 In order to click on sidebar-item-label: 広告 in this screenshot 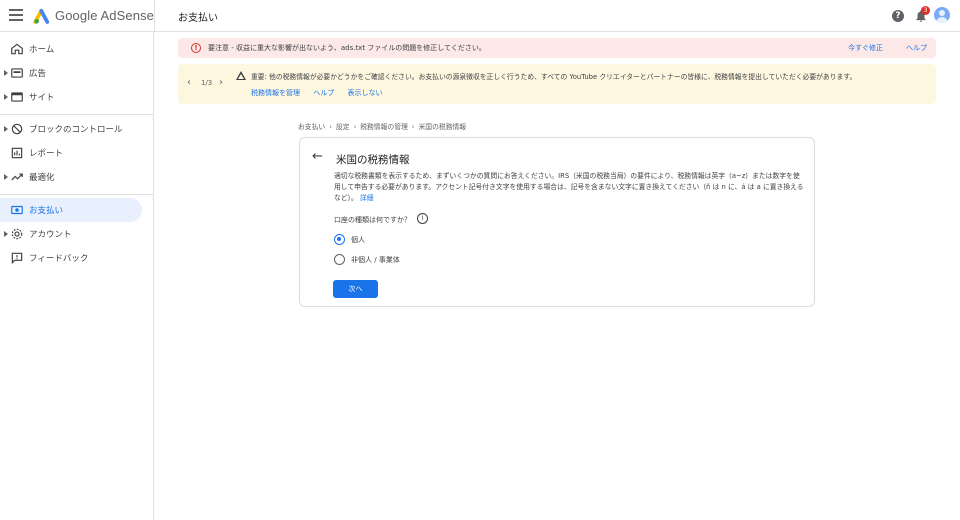, I will do `click(38, 74)`.